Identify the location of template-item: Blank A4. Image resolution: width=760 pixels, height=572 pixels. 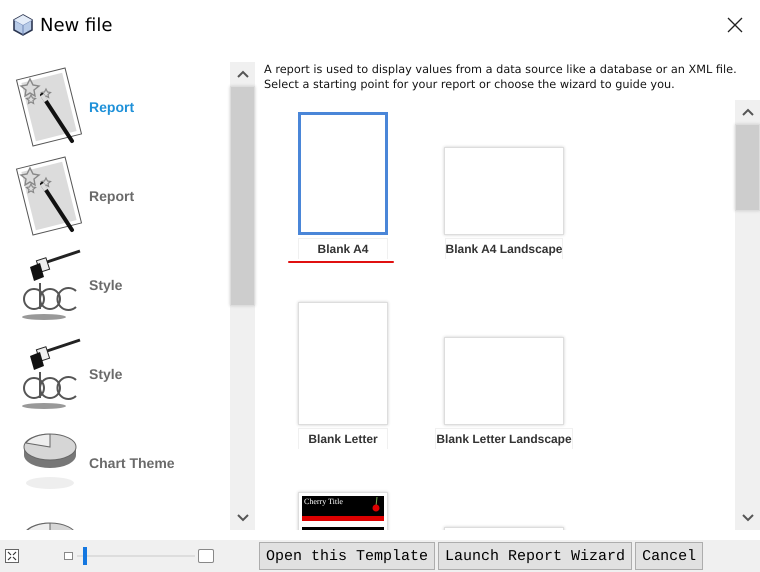
(343, 203).